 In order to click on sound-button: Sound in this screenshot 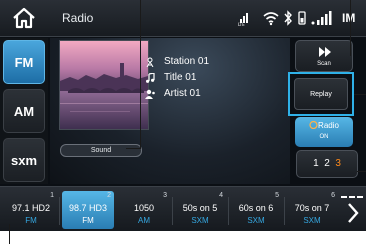, I will do `click(101, 150)`.